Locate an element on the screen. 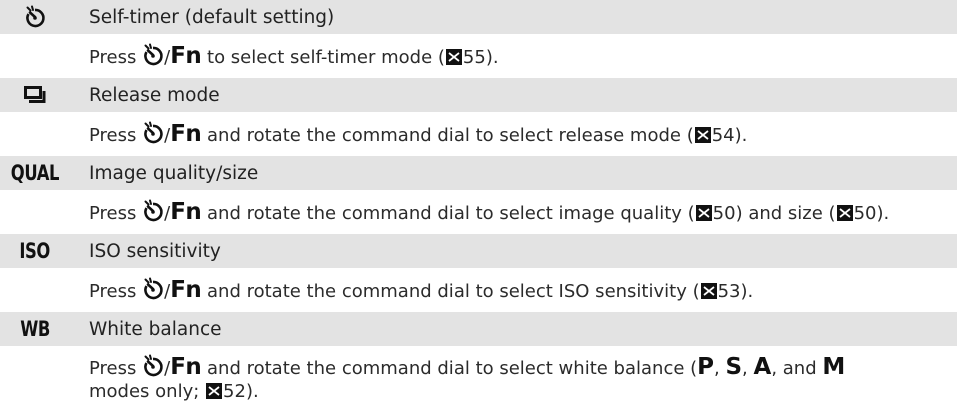 The width and height of the screenshot is (957, 411). row-header-self-timer: Self-timer (default setting) is located at coordinates (478, 17).